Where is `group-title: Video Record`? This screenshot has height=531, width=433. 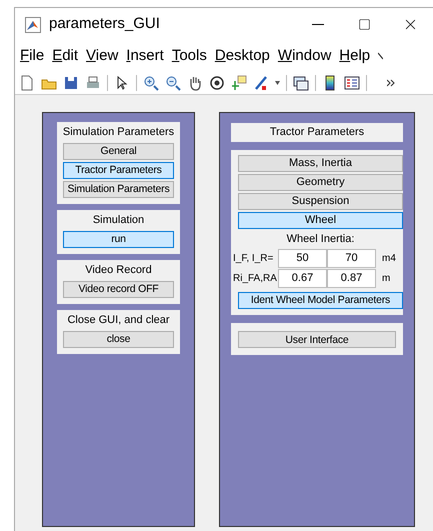 group-title: Video Record is located at coordinates (118, 270).